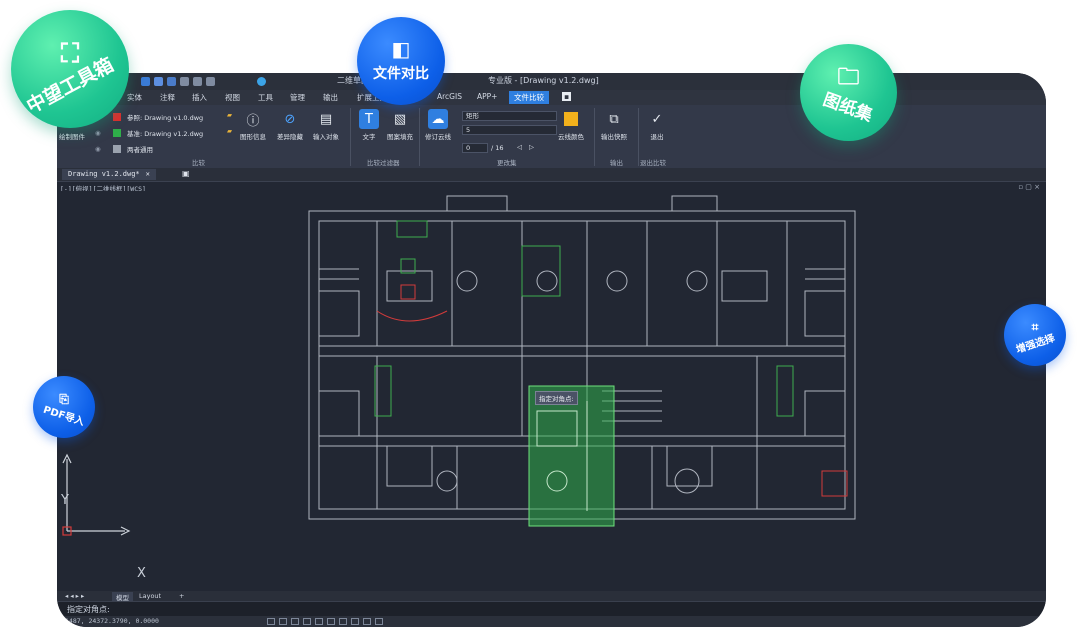  I want to click on toolbox-badge: ⛶ 中望工具箱, so click(70, 69).